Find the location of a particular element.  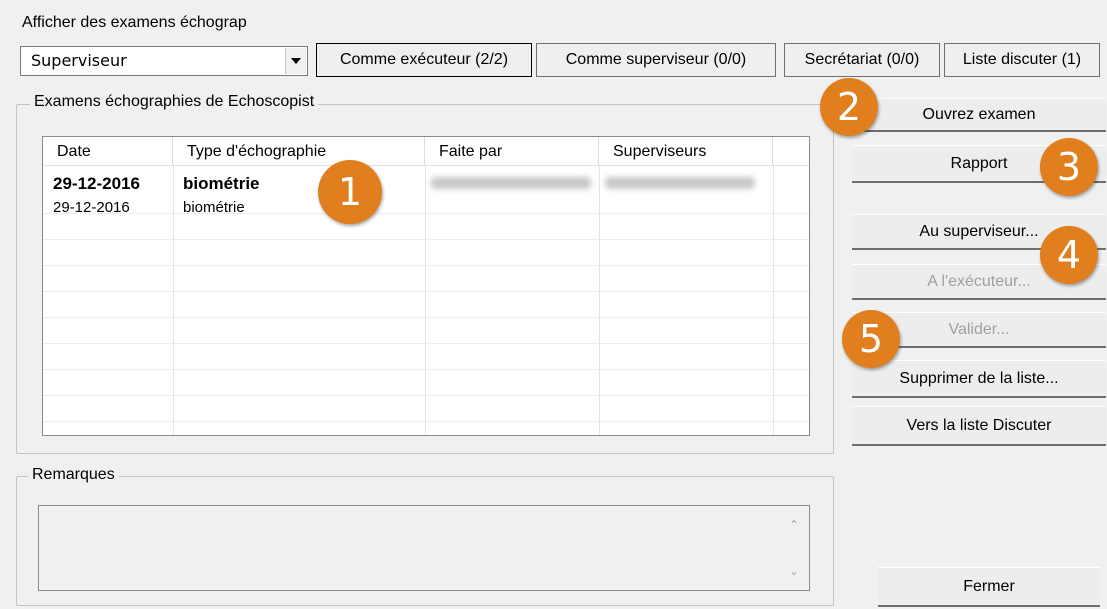

annotation-badge-2: 2 is located at coordinates (849, 107).